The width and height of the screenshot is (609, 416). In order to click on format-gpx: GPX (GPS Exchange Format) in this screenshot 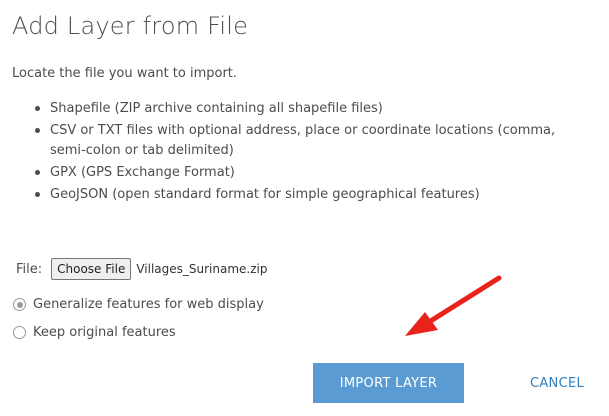, I will do `click(142, 172)`.